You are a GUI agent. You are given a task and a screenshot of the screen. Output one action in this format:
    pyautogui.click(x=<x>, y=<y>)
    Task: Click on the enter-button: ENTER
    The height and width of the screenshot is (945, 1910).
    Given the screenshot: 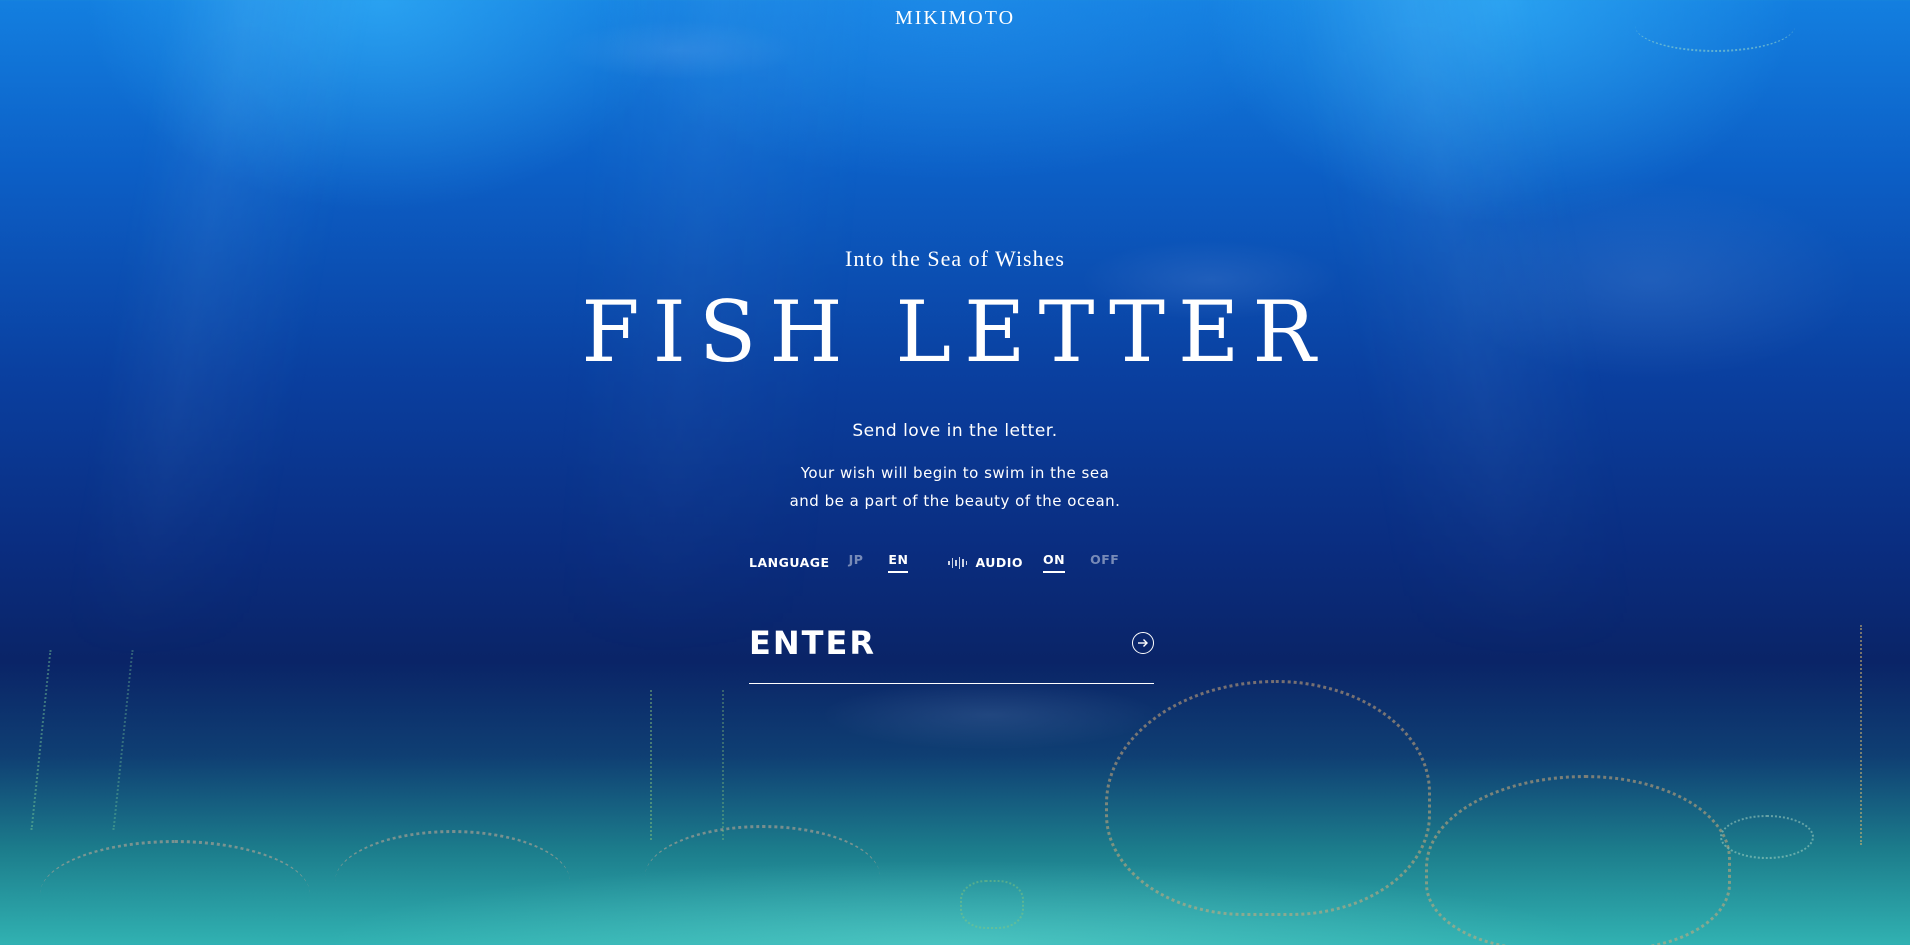 What is the action you would take?
    pyautogui.click(x=951, y=652)
    